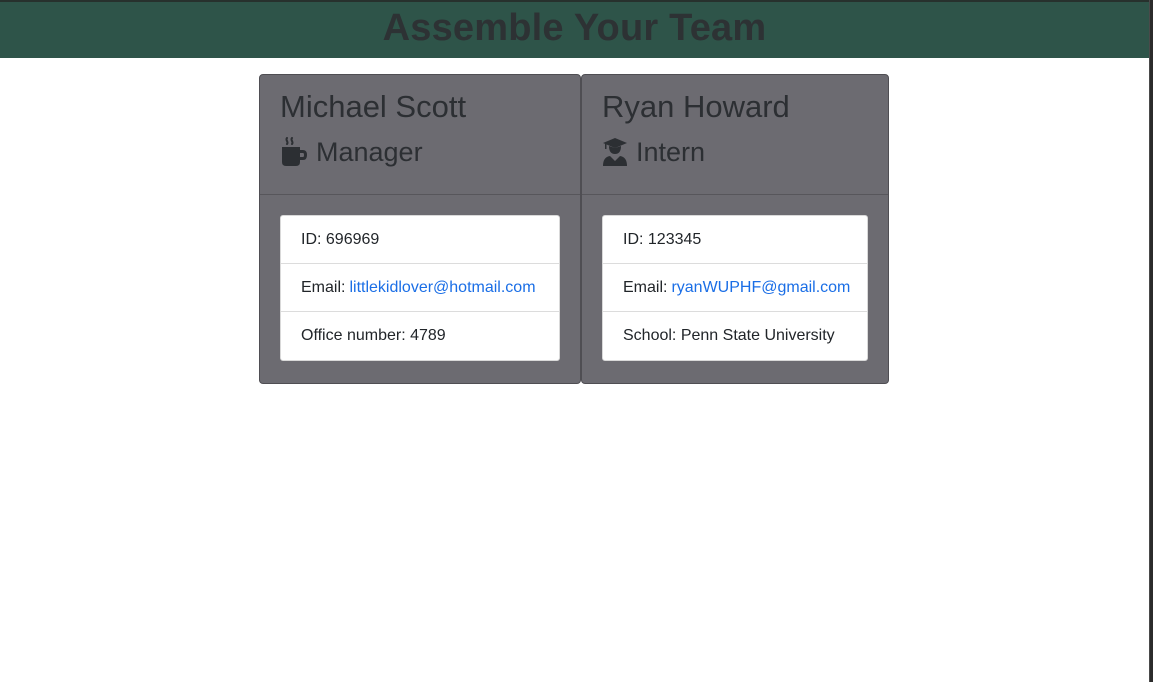  Describe the element at coordinates (420, 240) in the screenshot. I see `employee-id: ID: 696969` at that location.